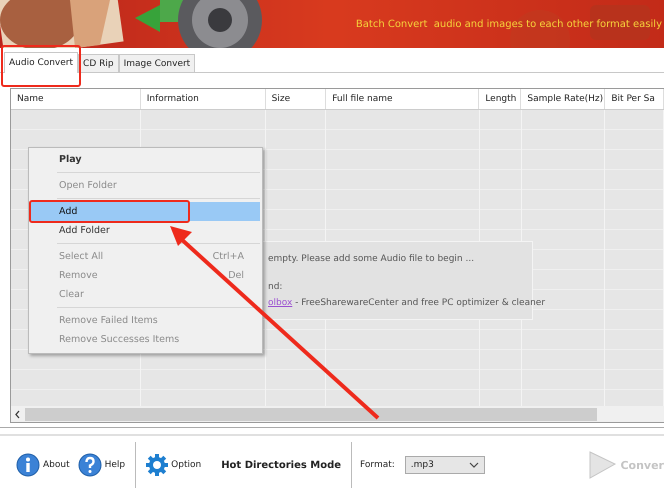  Describe the element at coordinates (444, 465) in the screenshot. I see `format-dropdown: .mp3` at that location.